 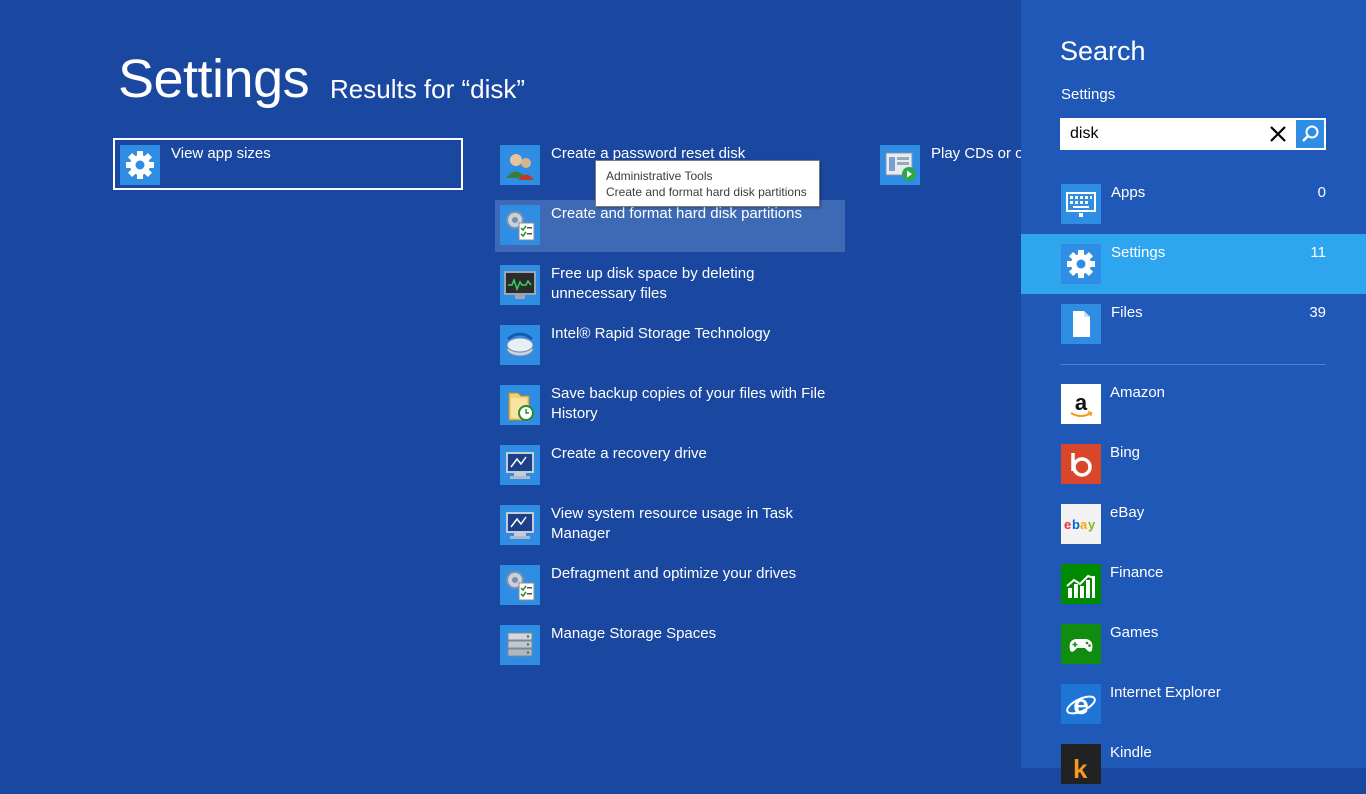 I want to click on finance-icon, so click(x=1081, y=584).